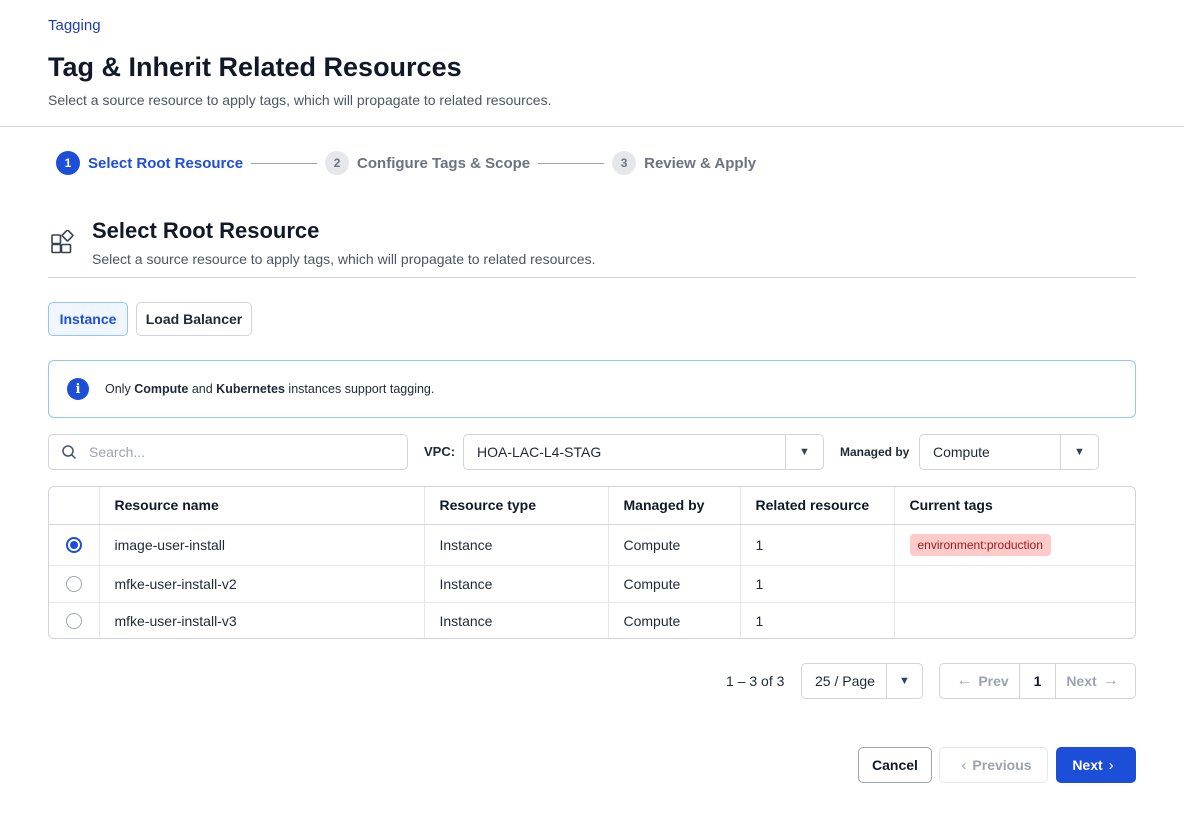 Image resolution: width=1184 pixels, height=836 pixels. I want to click on managed-by-label: Managed by, so click(875, 452).